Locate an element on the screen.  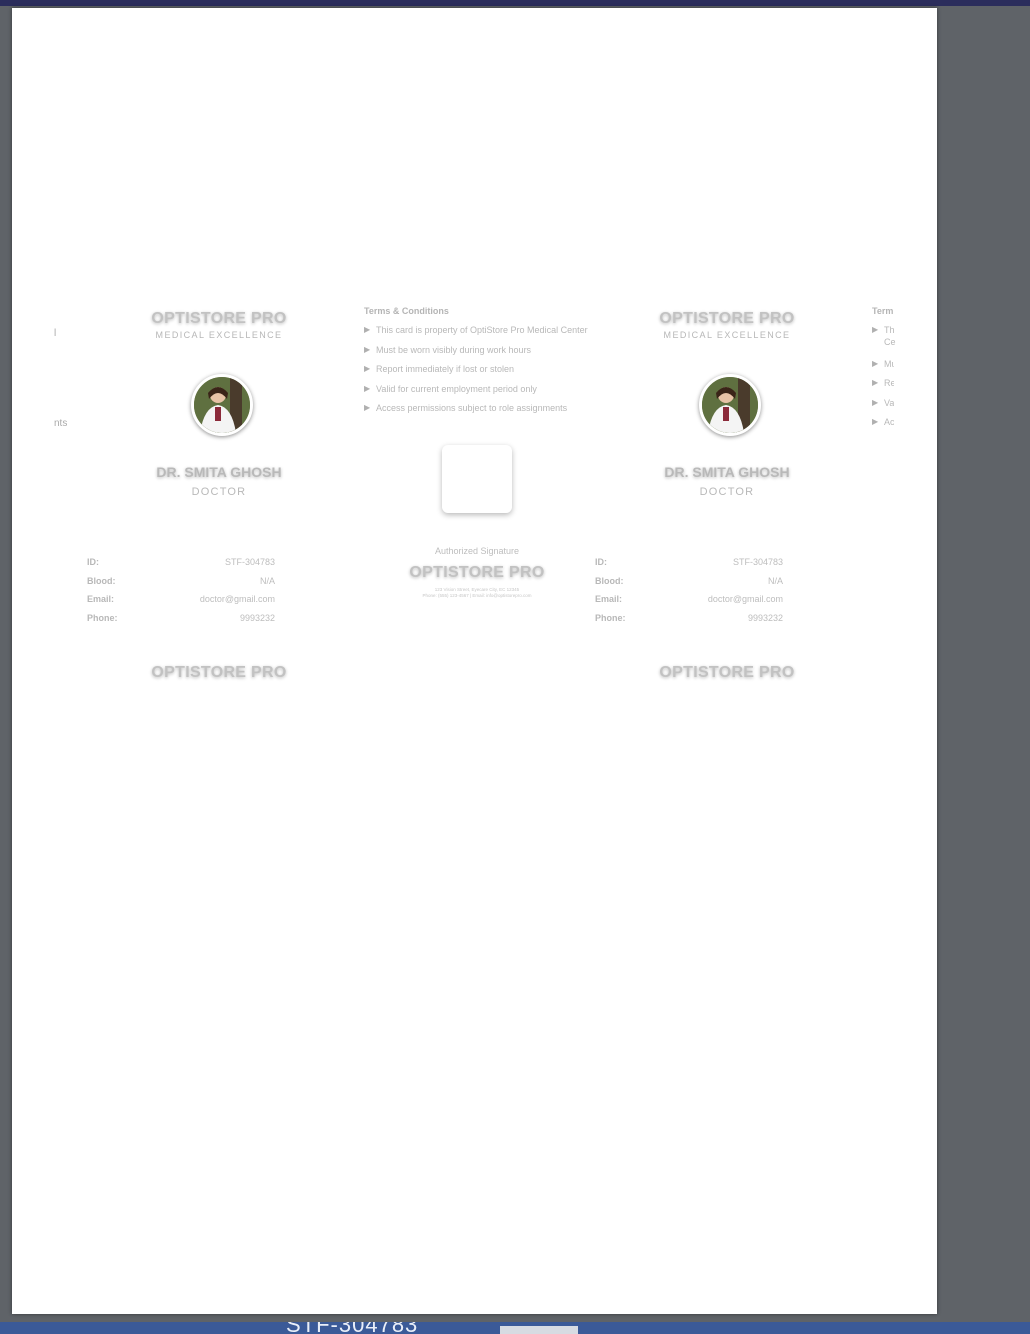
terms-item: Report immediately if lost or stolen is located at coordinates (477, 369).